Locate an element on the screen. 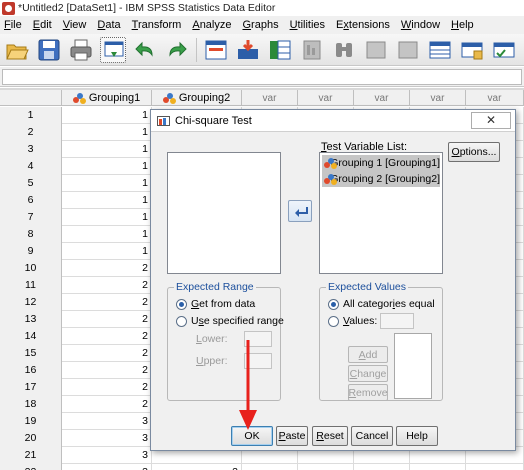 This screenshot has height=470, width=524. variables-icon is located at coordinates (280, 50).